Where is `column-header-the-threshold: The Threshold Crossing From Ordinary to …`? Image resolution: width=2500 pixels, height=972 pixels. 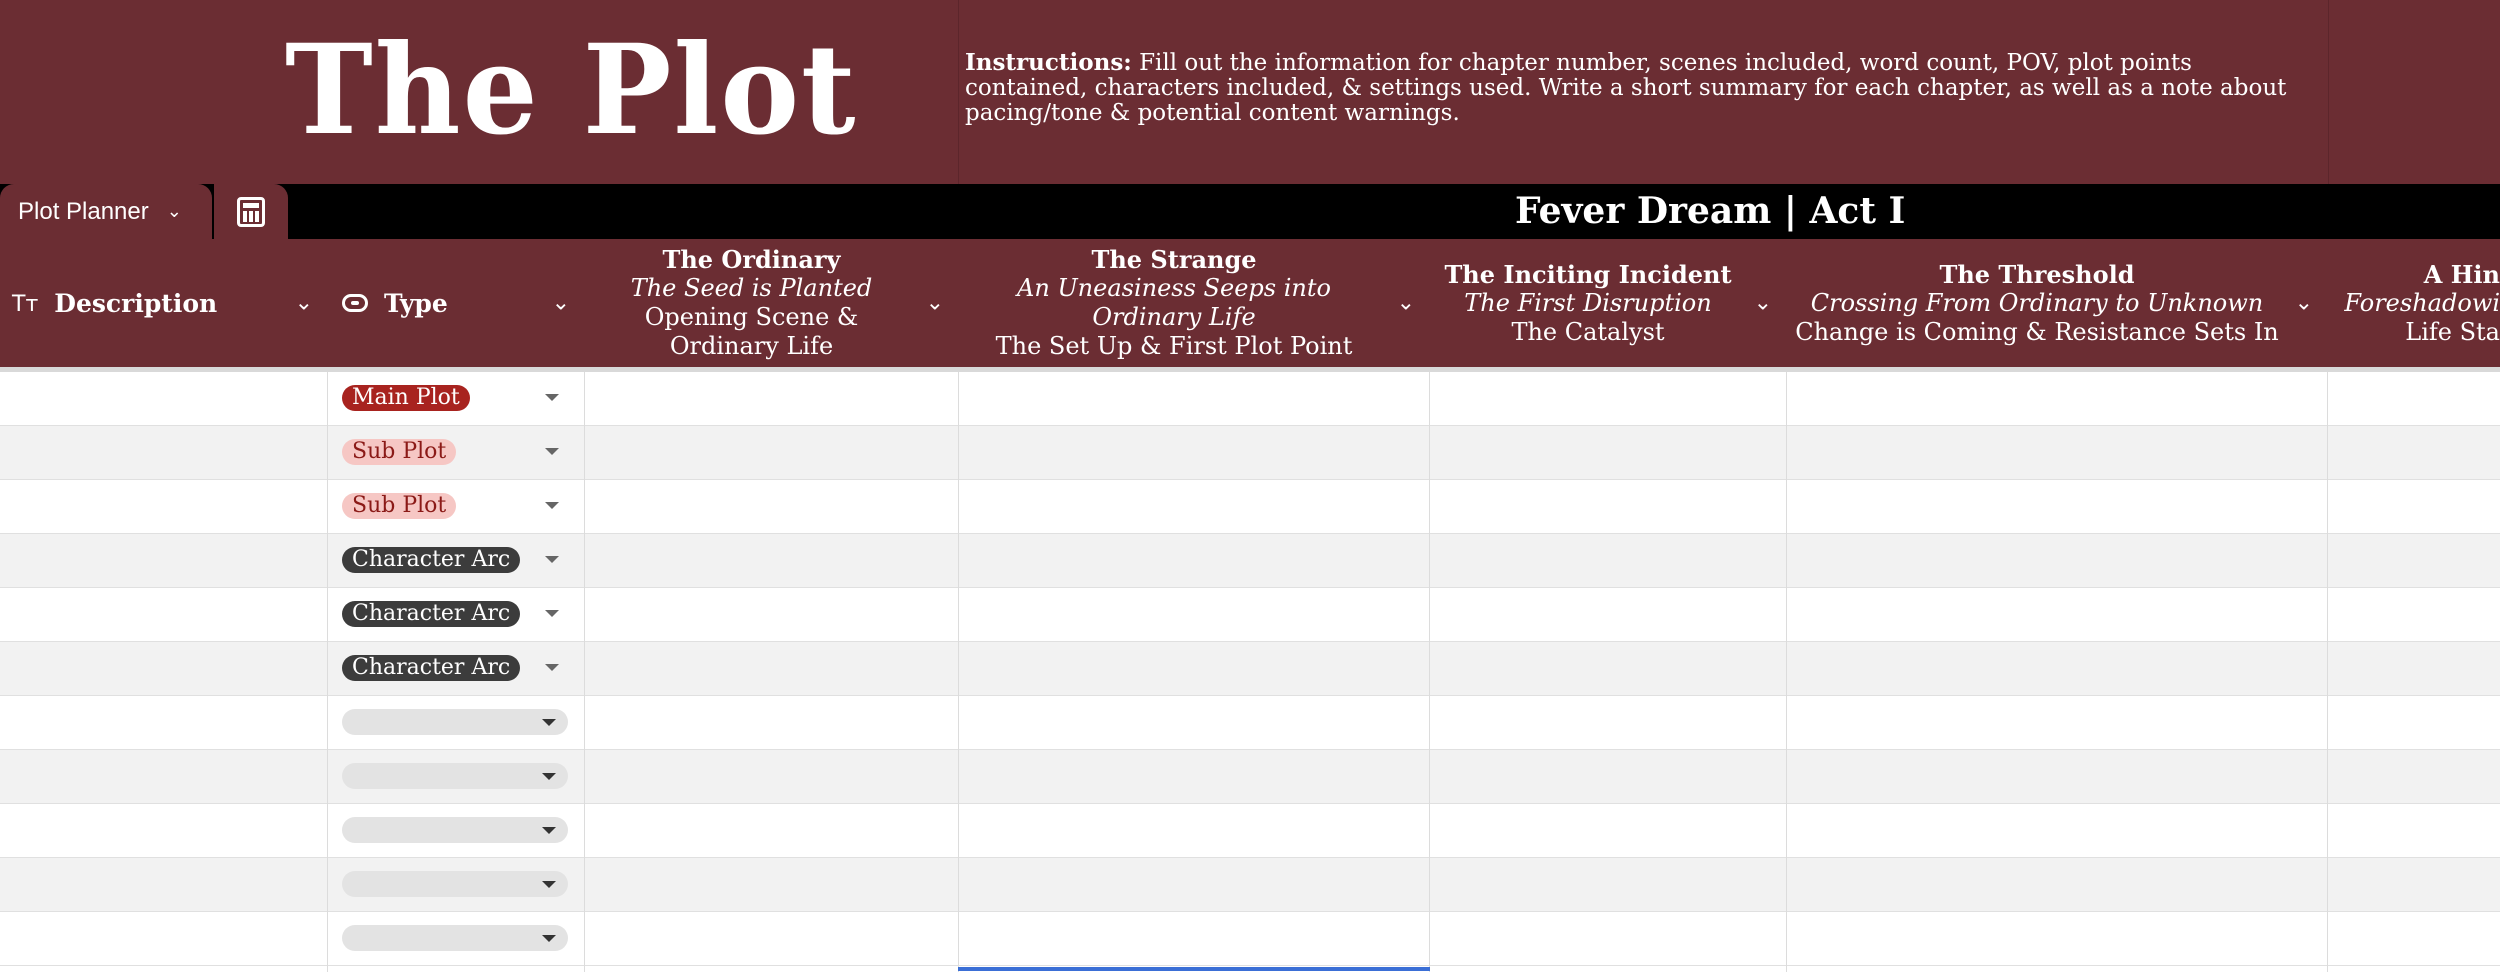 column-header-the-threshold: The Threshold Crossing From Ordinary to … is located at coordinates (2057, 303).